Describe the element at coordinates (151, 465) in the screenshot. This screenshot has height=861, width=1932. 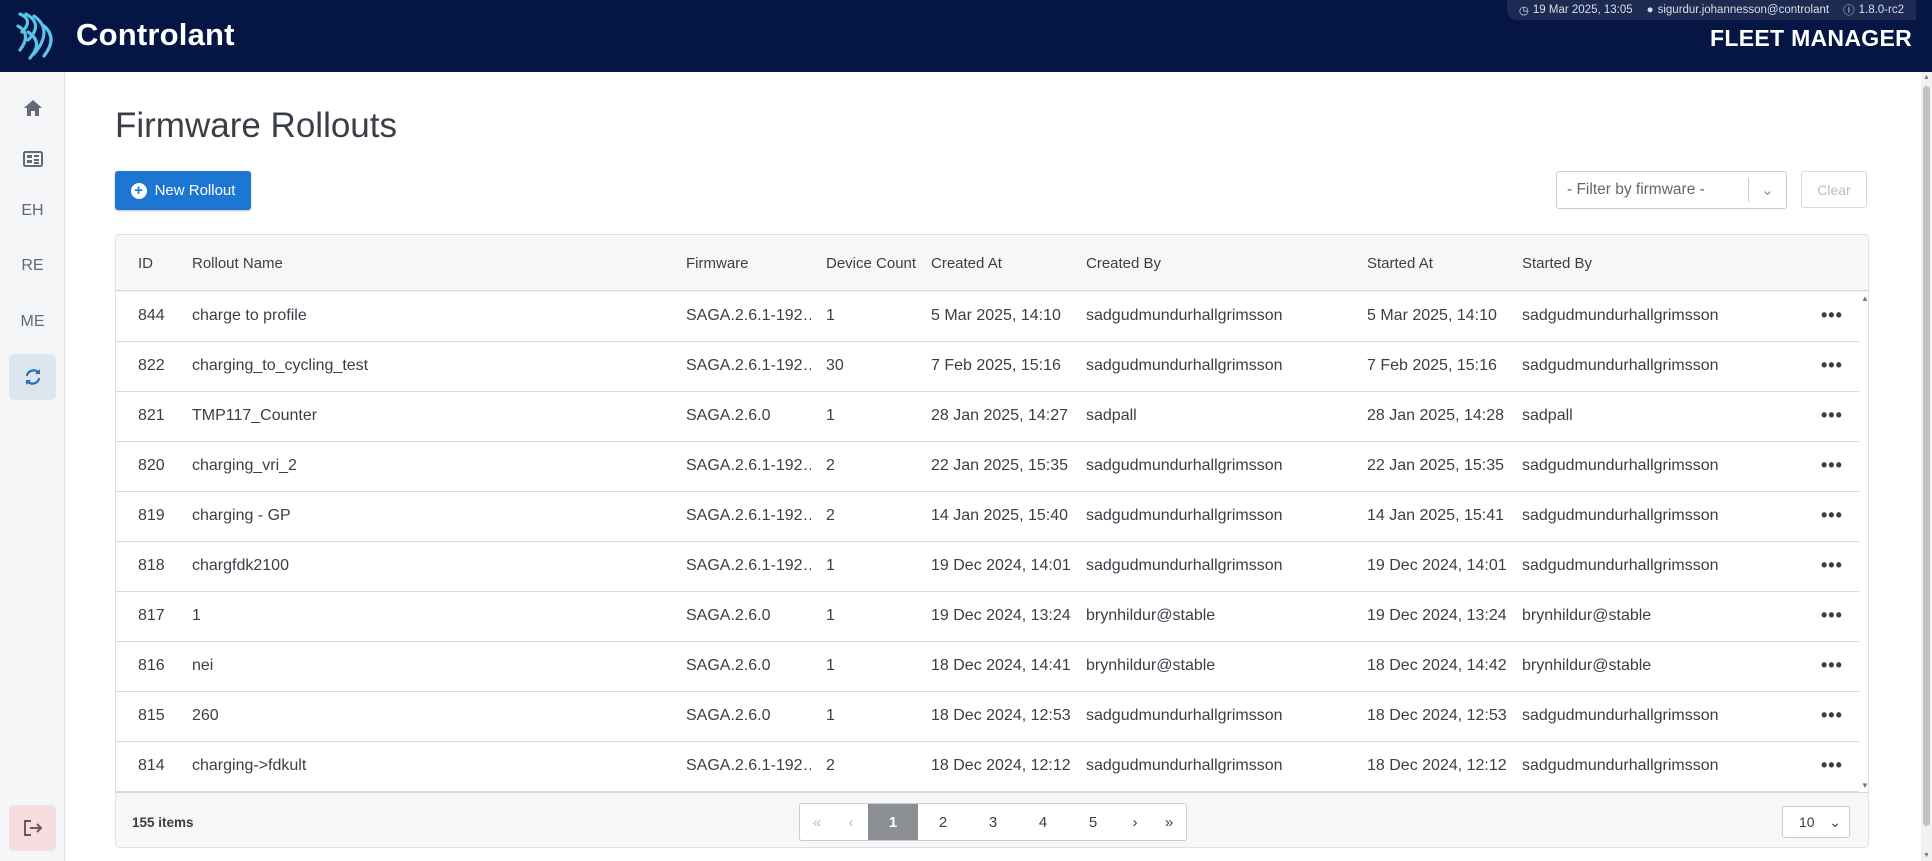
I see `cell-id: 820` at that location.